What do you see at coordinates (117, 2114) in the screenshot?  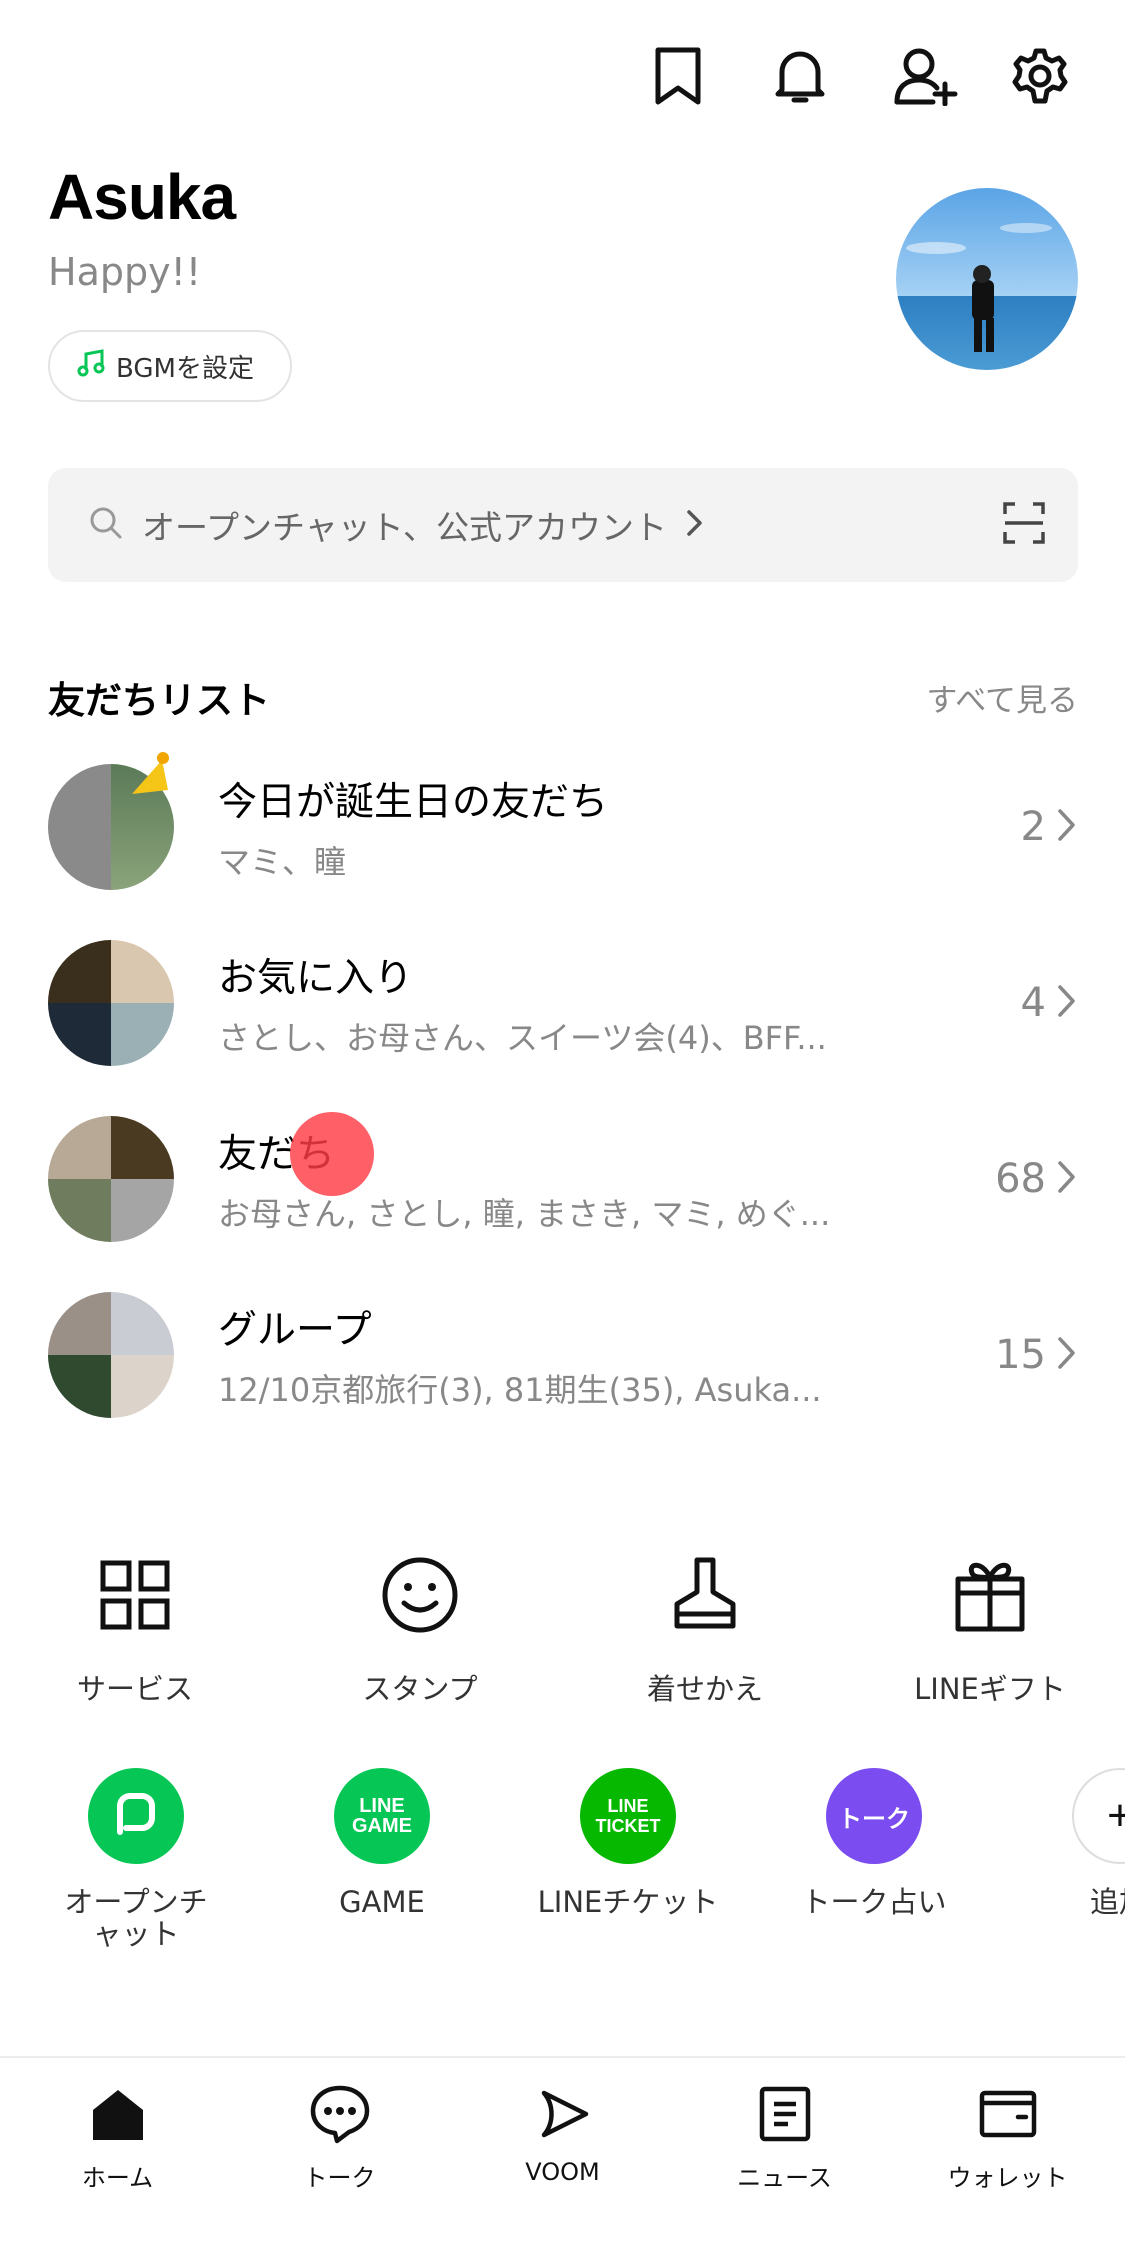 I see `home-icon` at bounding box center [117, 2114].